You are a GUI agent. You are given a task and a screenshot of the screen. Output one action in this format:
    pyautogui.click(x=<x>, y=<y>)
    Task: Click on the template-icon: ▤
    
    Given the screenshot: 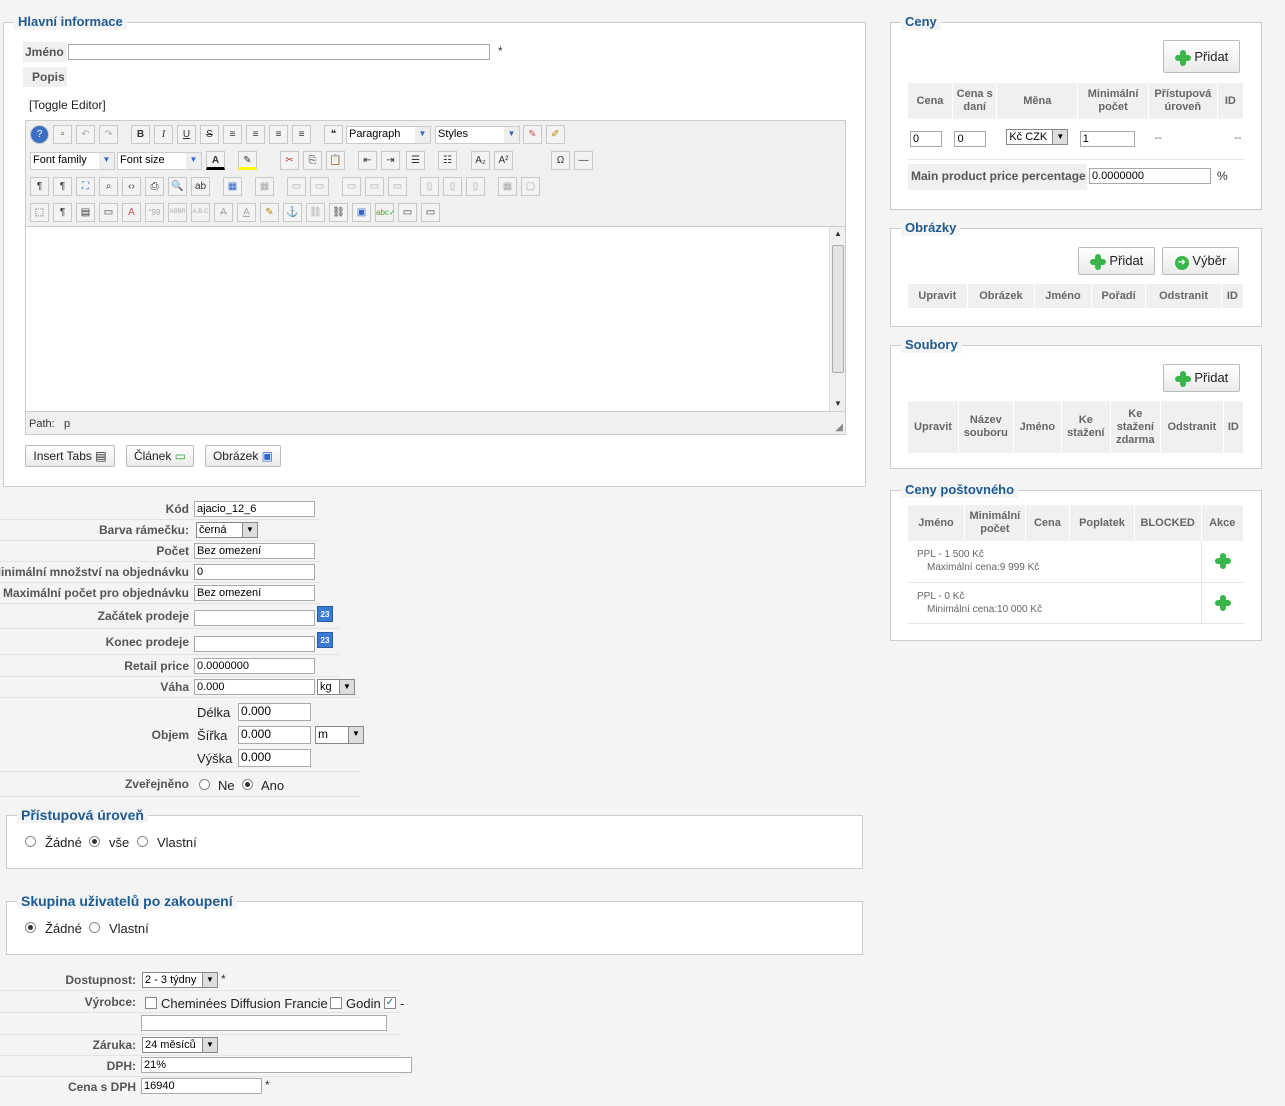 What is the action you would take?
    pyautogui.click(x=85, y=212)
    